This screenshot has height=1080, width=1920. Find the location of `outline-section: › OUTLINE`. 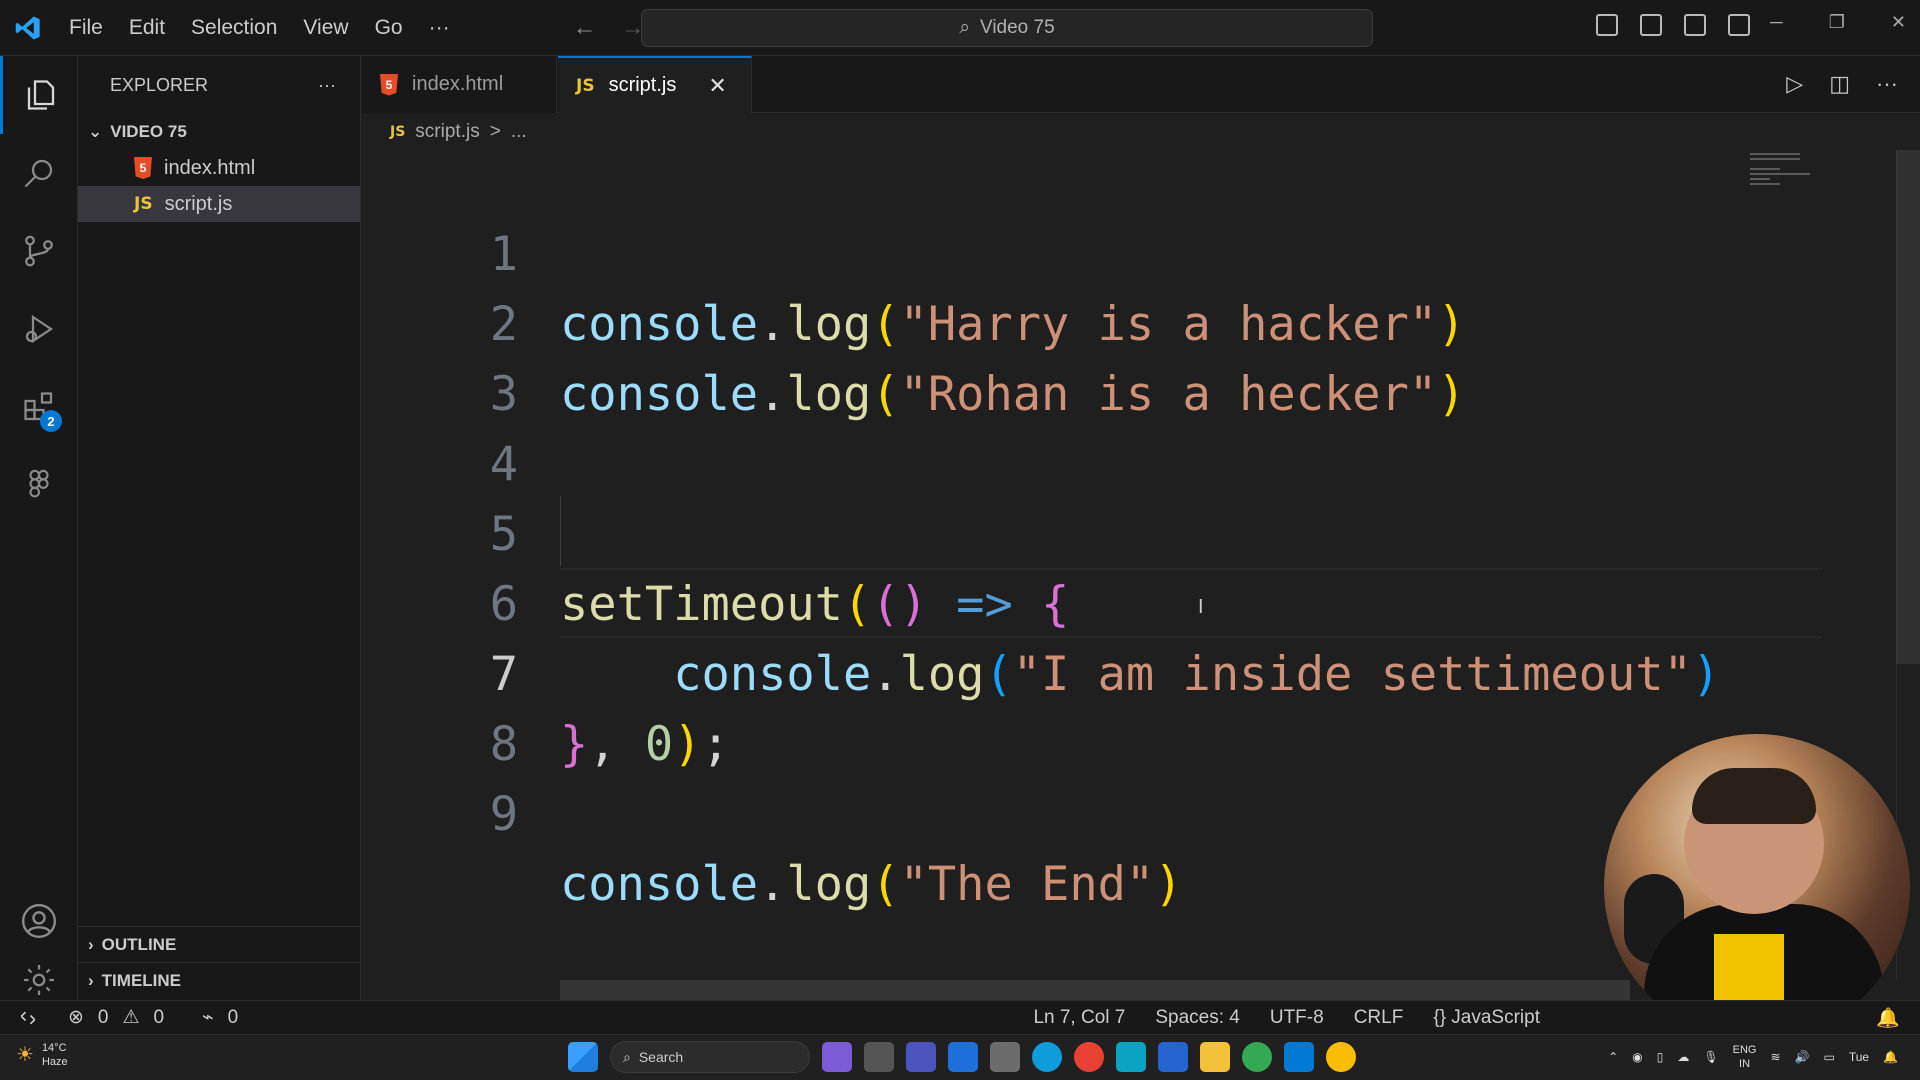

outline-section: › OUTLINE is located at coordinates (219, 944).